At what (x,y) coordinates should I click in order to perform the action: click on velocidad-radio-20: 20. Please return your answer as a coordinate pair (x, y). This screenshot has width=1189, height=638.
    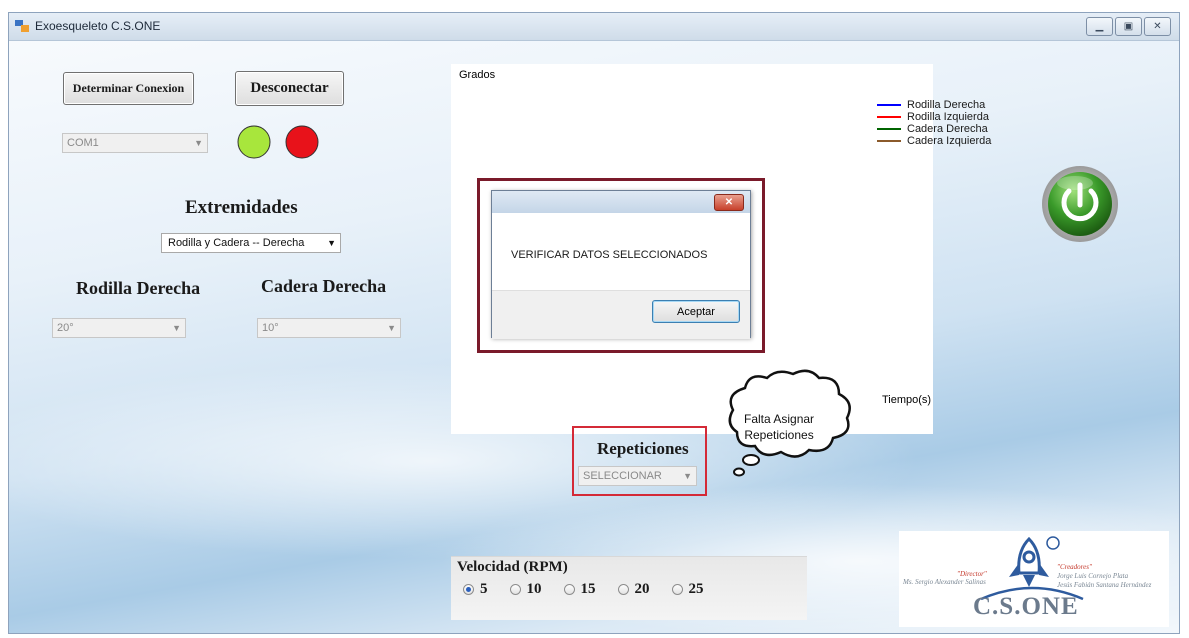
    Looking at the image, I should click on (633, 589).